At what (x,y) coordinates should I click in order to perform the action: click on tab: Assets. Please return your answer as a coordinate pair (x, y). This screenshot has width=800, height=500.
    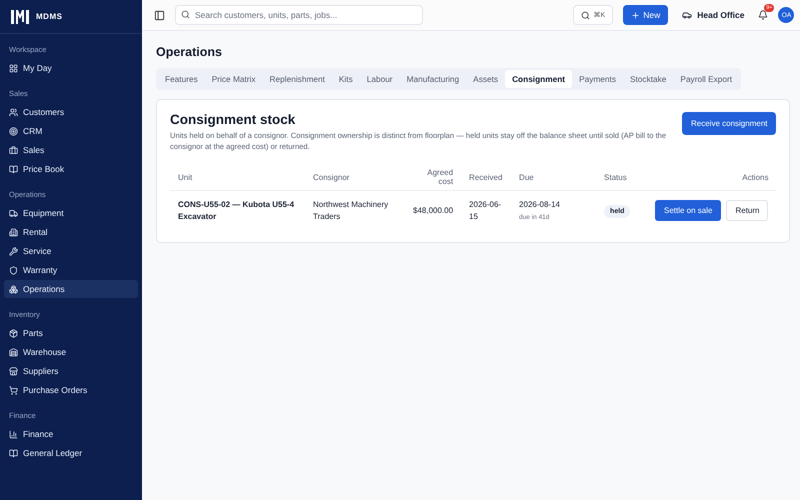
    Looking at the image, I should click on (486, 79).